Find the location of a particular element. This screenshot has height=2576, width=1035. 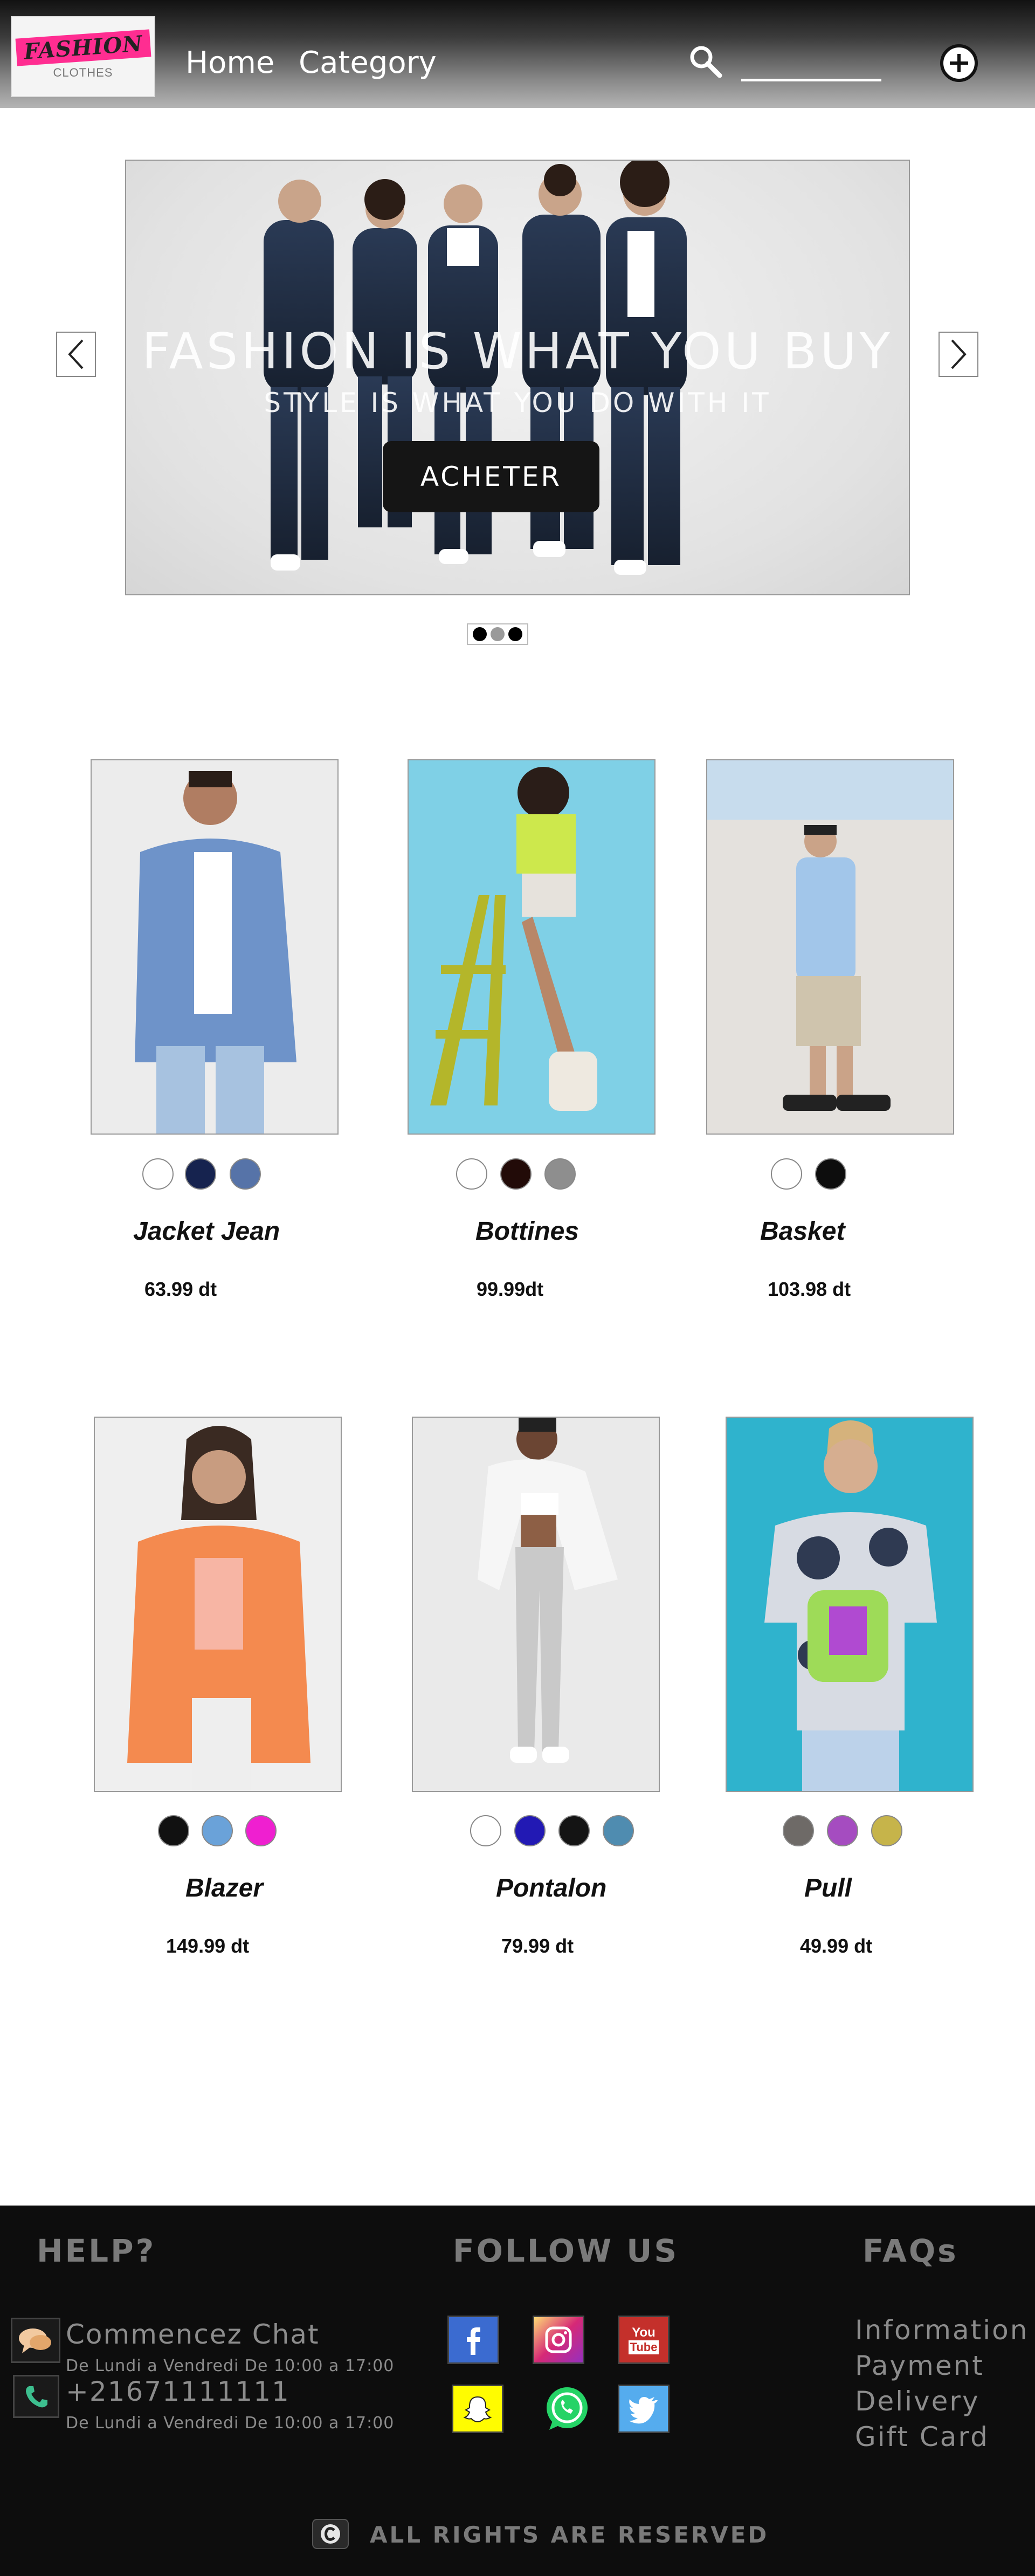

logo-subtitle: CLOTHES is located at coordinates (83, 72).